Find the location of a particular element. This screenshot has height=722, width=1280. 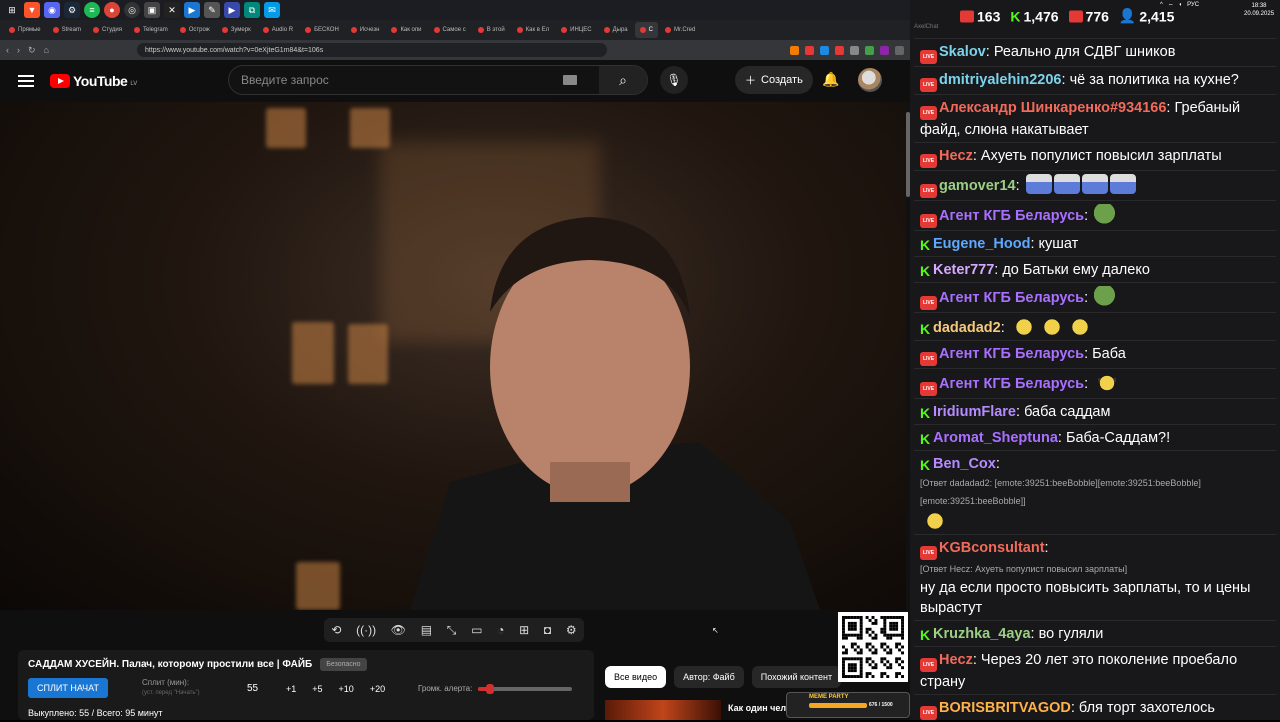

browser-tab: БЕСКОН is located at coordinates (322, 30).